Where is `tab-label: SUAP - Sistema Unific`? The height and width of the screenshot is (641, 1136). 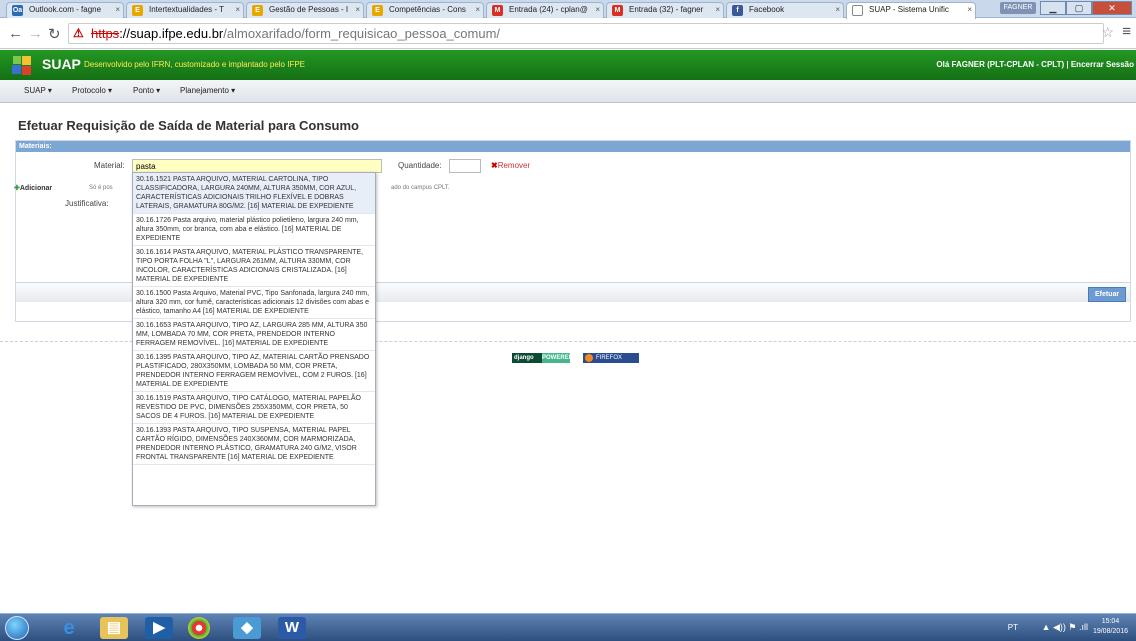 tab-label: SUAP - Sistema Unific is located at coordinates (909, 9).